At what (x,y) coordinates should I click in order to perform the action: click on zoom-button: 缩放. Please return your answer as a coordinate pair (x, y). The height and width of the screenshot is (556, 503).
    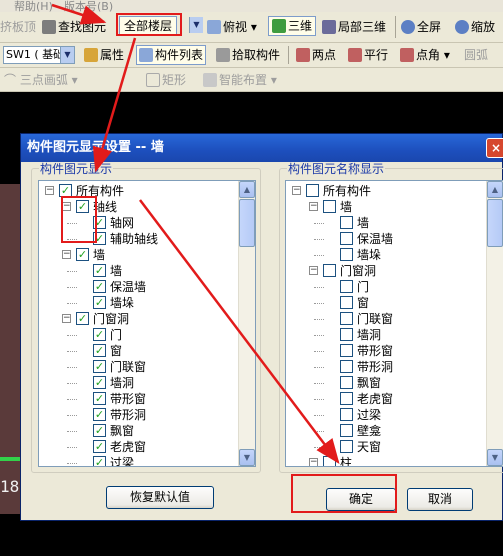
    Looking at the image, I should click on (475, 27).